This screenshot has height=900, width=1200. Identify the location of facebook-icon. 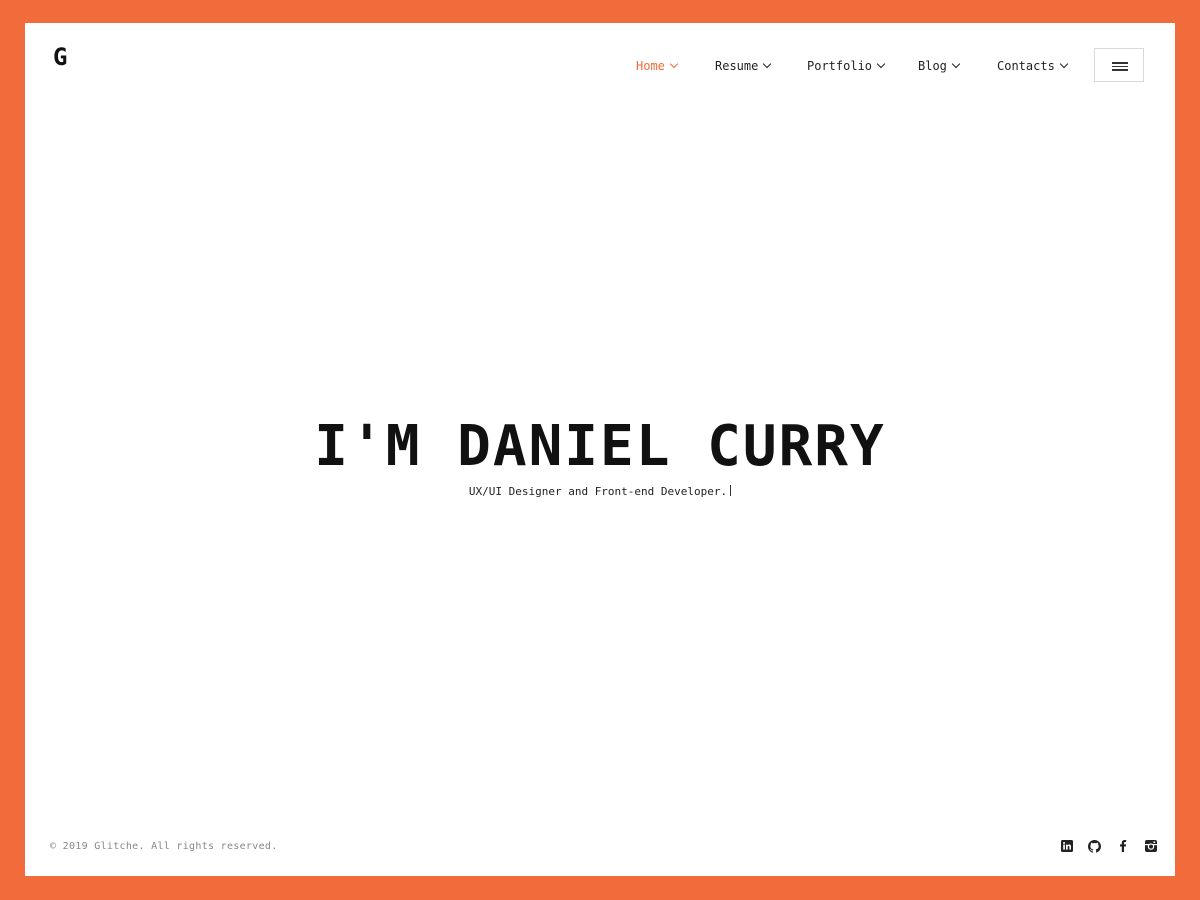
(1122, 846).